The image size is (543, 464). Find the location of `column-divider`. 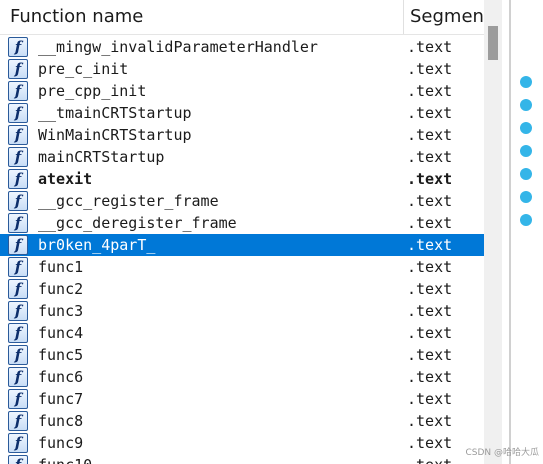

column-divider is located at coordinates (403, 17).